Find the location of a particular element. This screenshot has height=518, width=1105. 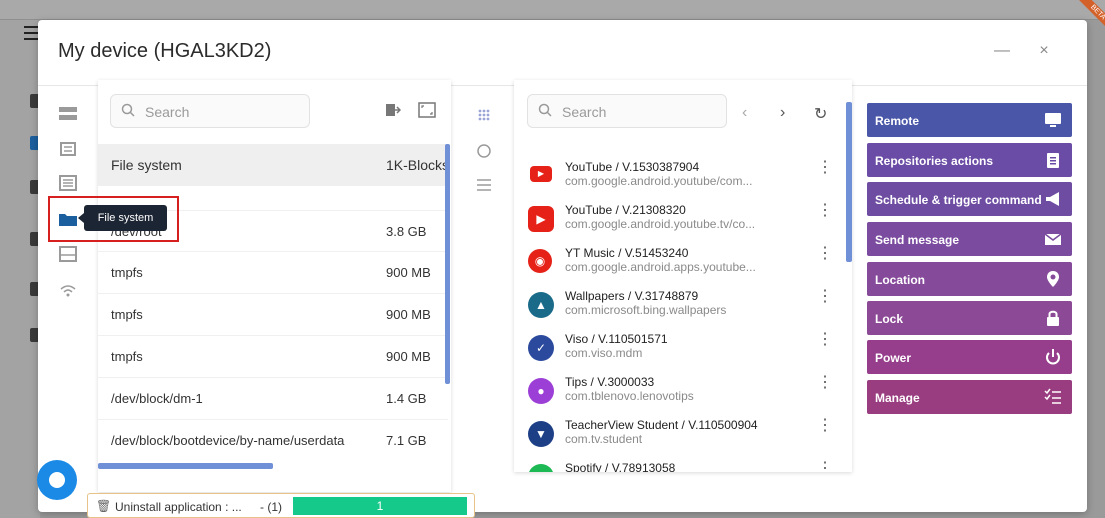

fs-row-name: /dev/block/bootdevice/by-name/userdata is located at coordinates (228, 440).